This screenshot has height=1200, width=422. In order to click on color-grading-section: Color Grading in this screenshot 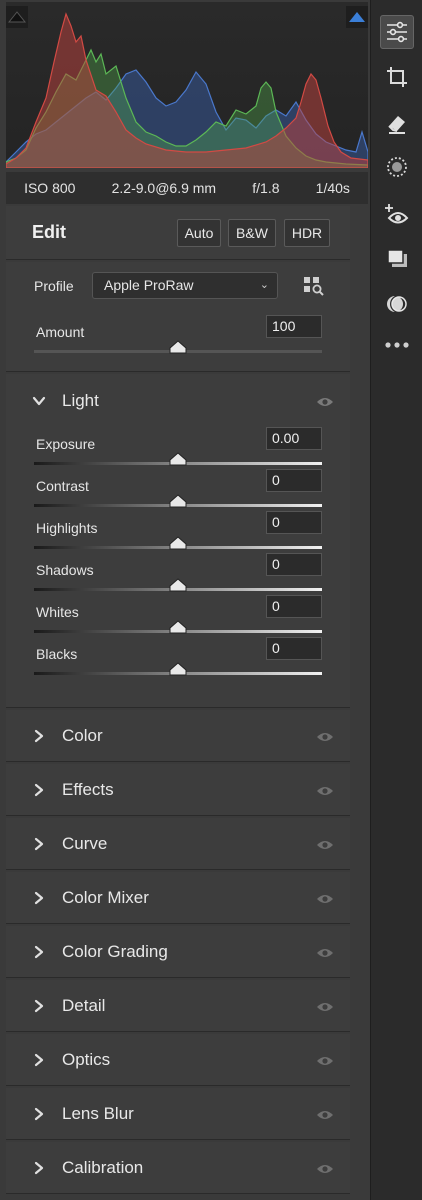, I will do `click(178, 952)`.